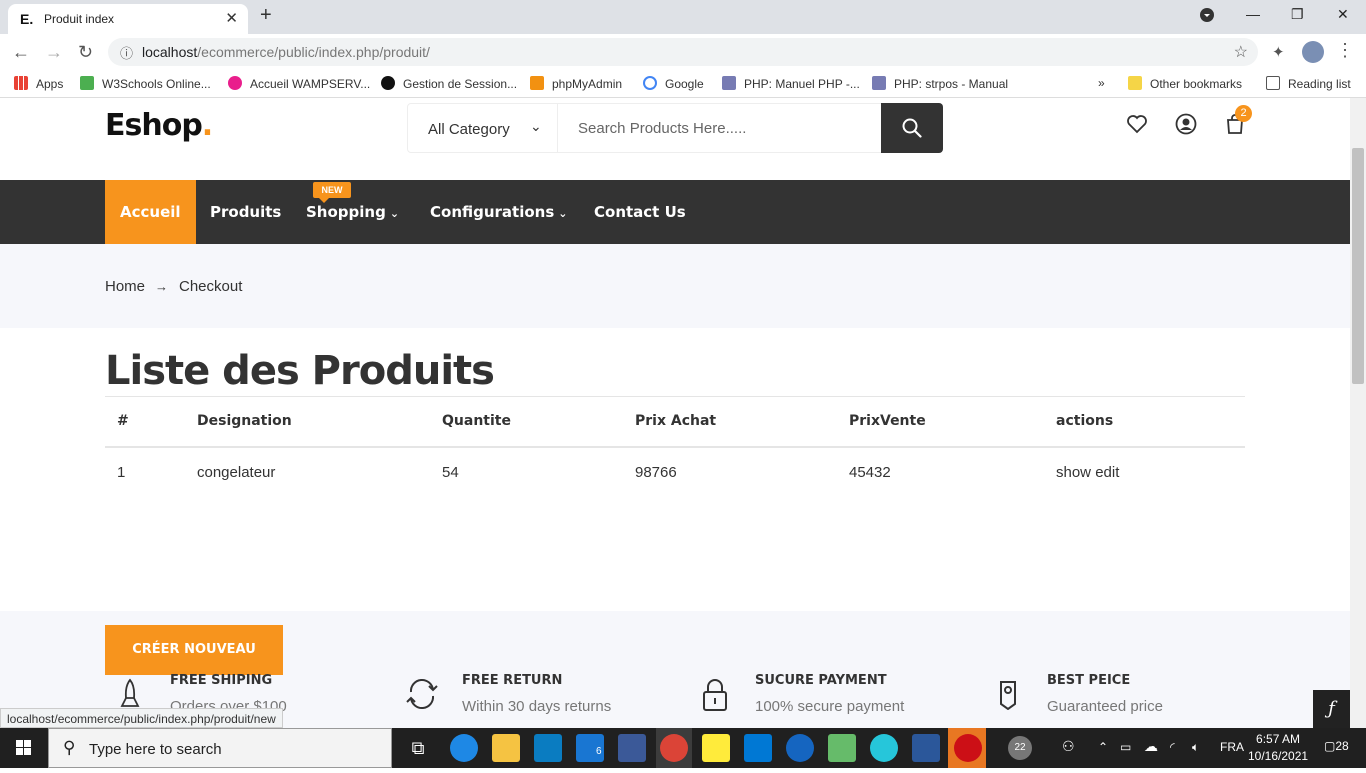  What do you see at coordinates (632, 748) in the screenshot?
I see `facebook-icon` at bounding box center [632, 748].